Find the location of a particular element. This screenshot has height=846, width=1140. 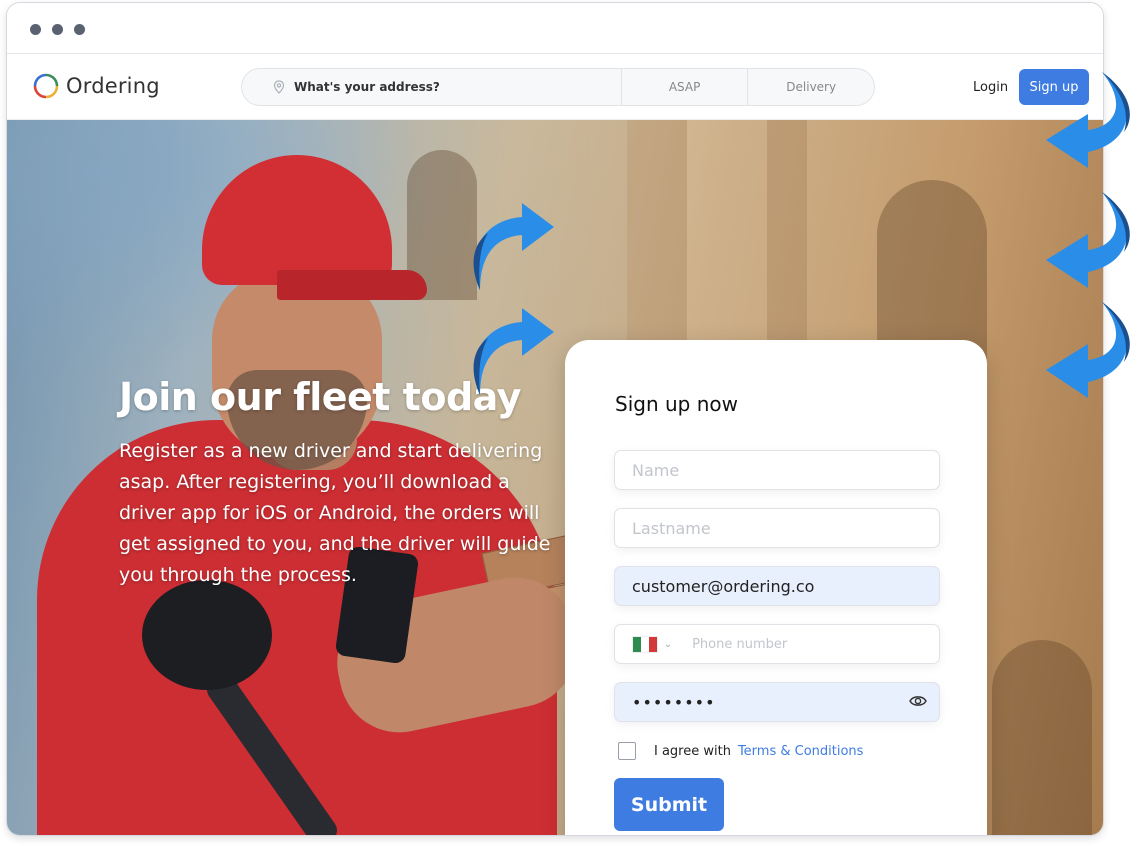

time-selector: ASAP is located at coordinates (685, 87).